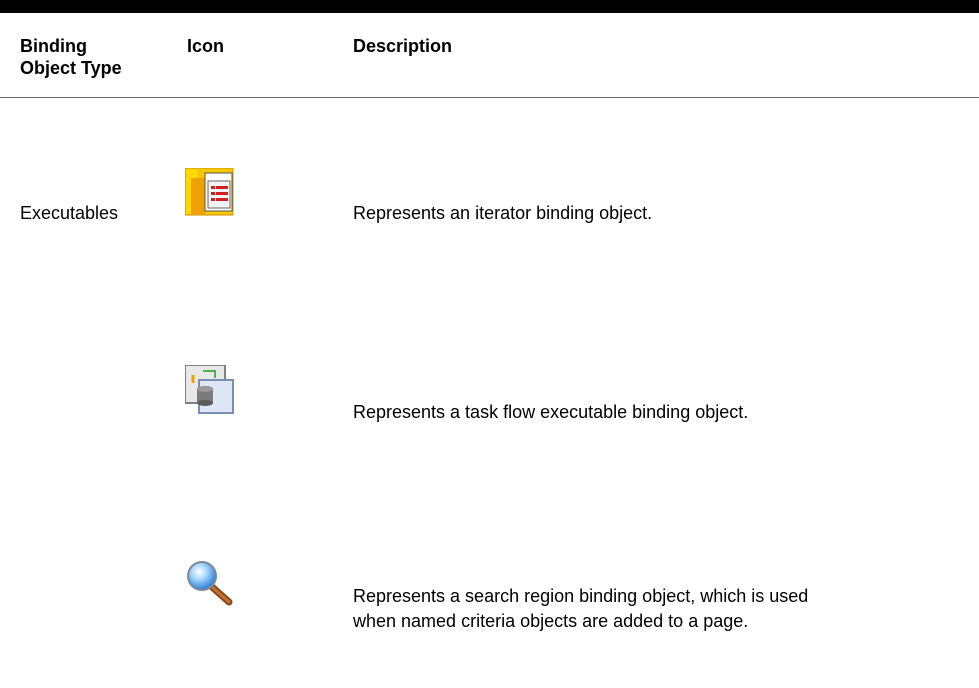  What do you see at coordinates (489, 6) in the screenshot?
I see `top-rule` at bounding box center [489, 6].